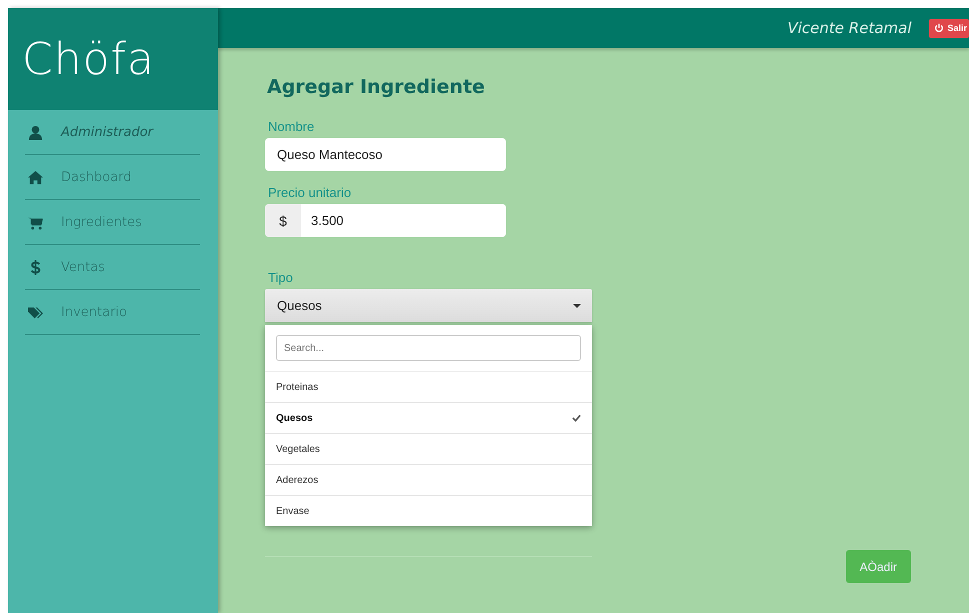 The height and width of the screenshot is (613, 969). What do you see at coordinates (292, 127) in the screenshot?
I see `field-label: Nombre` at bounding box center [292, 127].